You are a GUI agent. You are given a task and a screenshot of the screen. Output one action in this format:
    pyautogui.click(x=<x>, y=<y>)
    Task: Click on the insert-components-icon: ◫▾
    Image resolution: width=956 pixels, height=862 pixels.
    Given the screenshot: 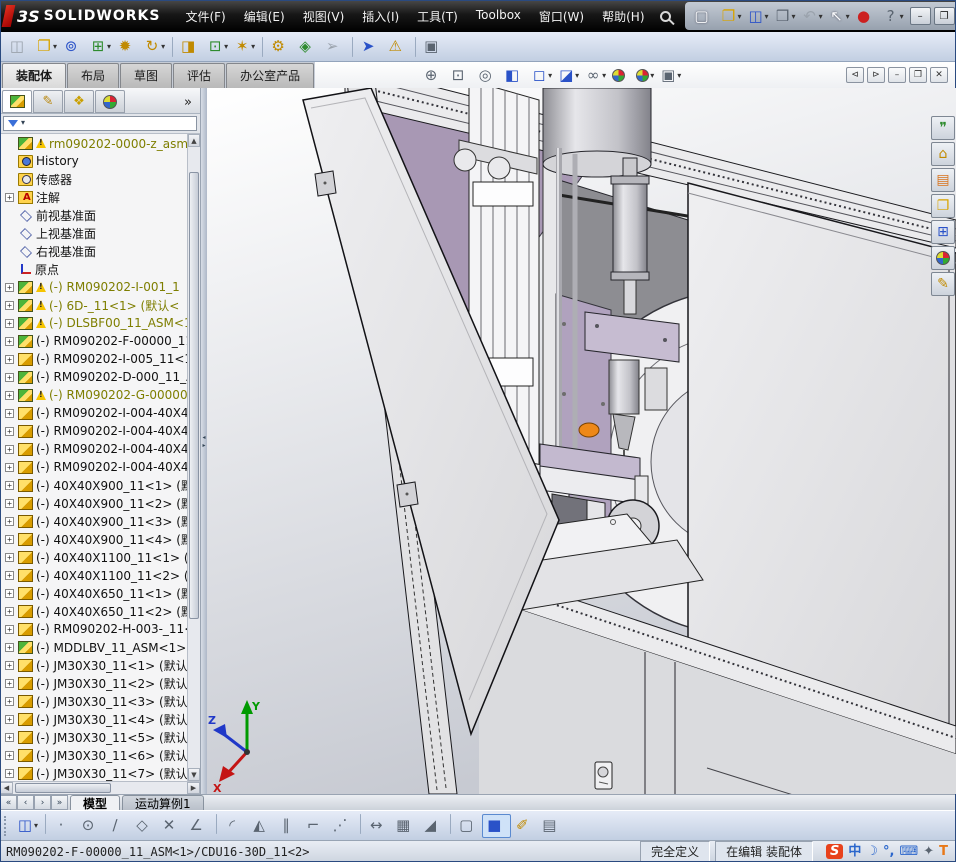 What is the action you would take?
    pyautogui.click(x=19, y=47)
    